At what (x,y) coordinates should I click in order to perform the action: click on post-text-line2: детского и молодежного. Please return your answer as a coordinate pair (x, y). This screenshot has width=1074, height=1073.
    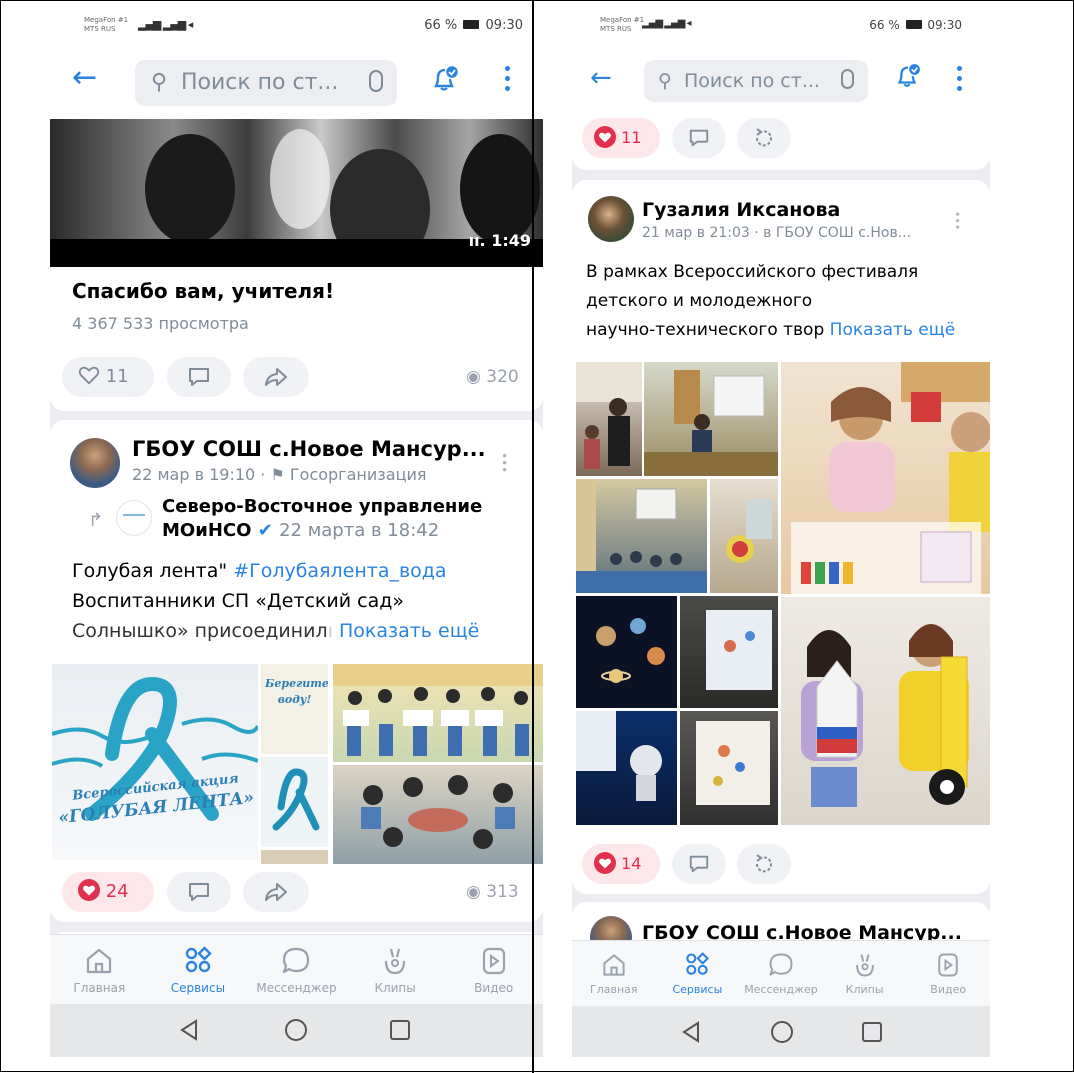
    Looking at the image, I should click on (699, 301).